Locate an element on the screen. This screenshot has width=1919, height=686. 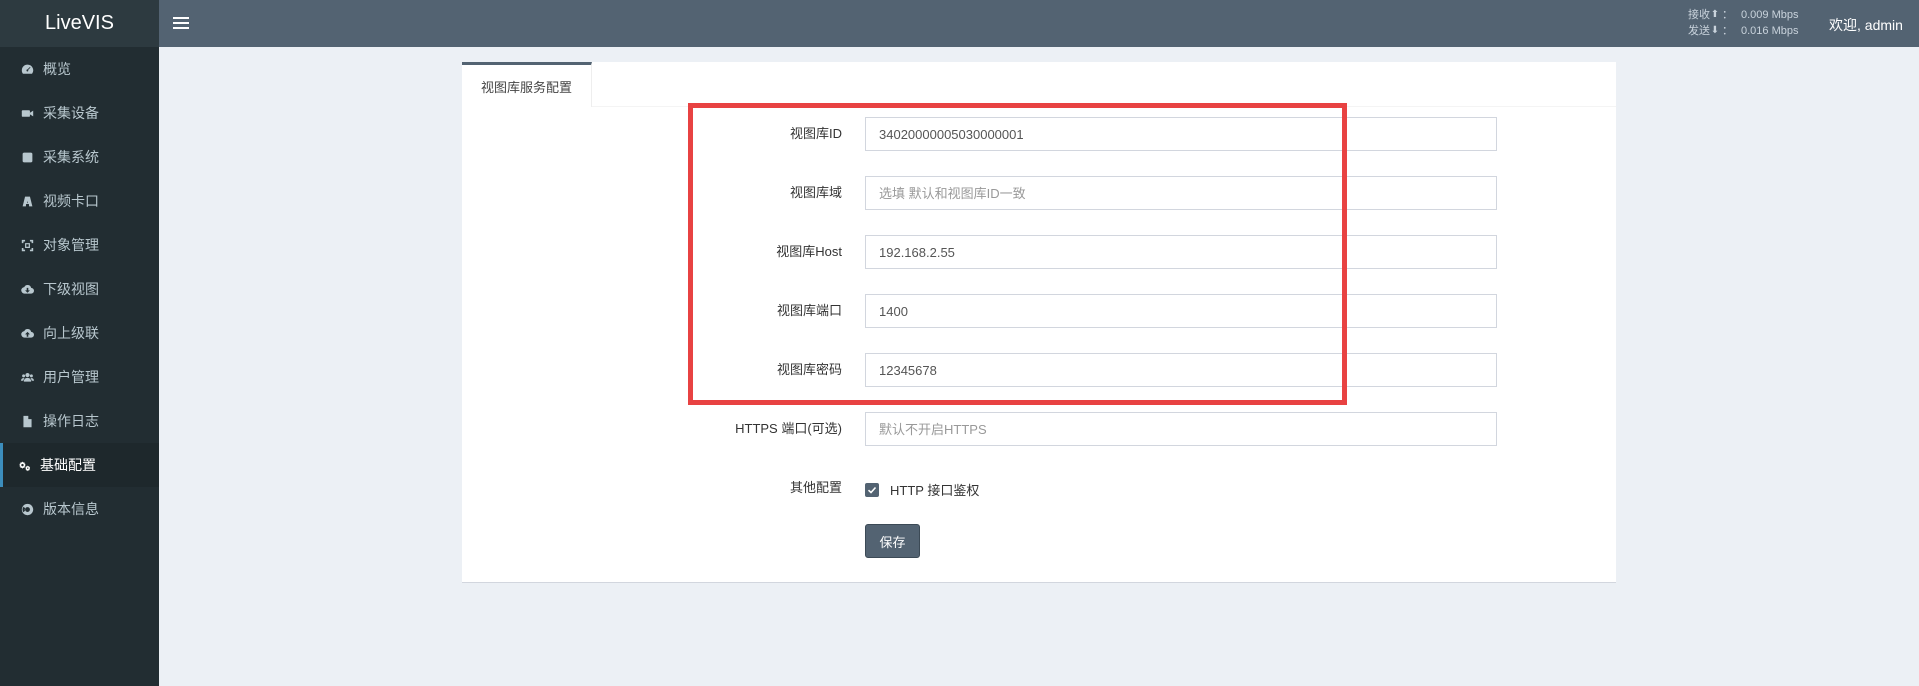
form-row-password: 视图库密码 is located at coordinates (1039, 370).